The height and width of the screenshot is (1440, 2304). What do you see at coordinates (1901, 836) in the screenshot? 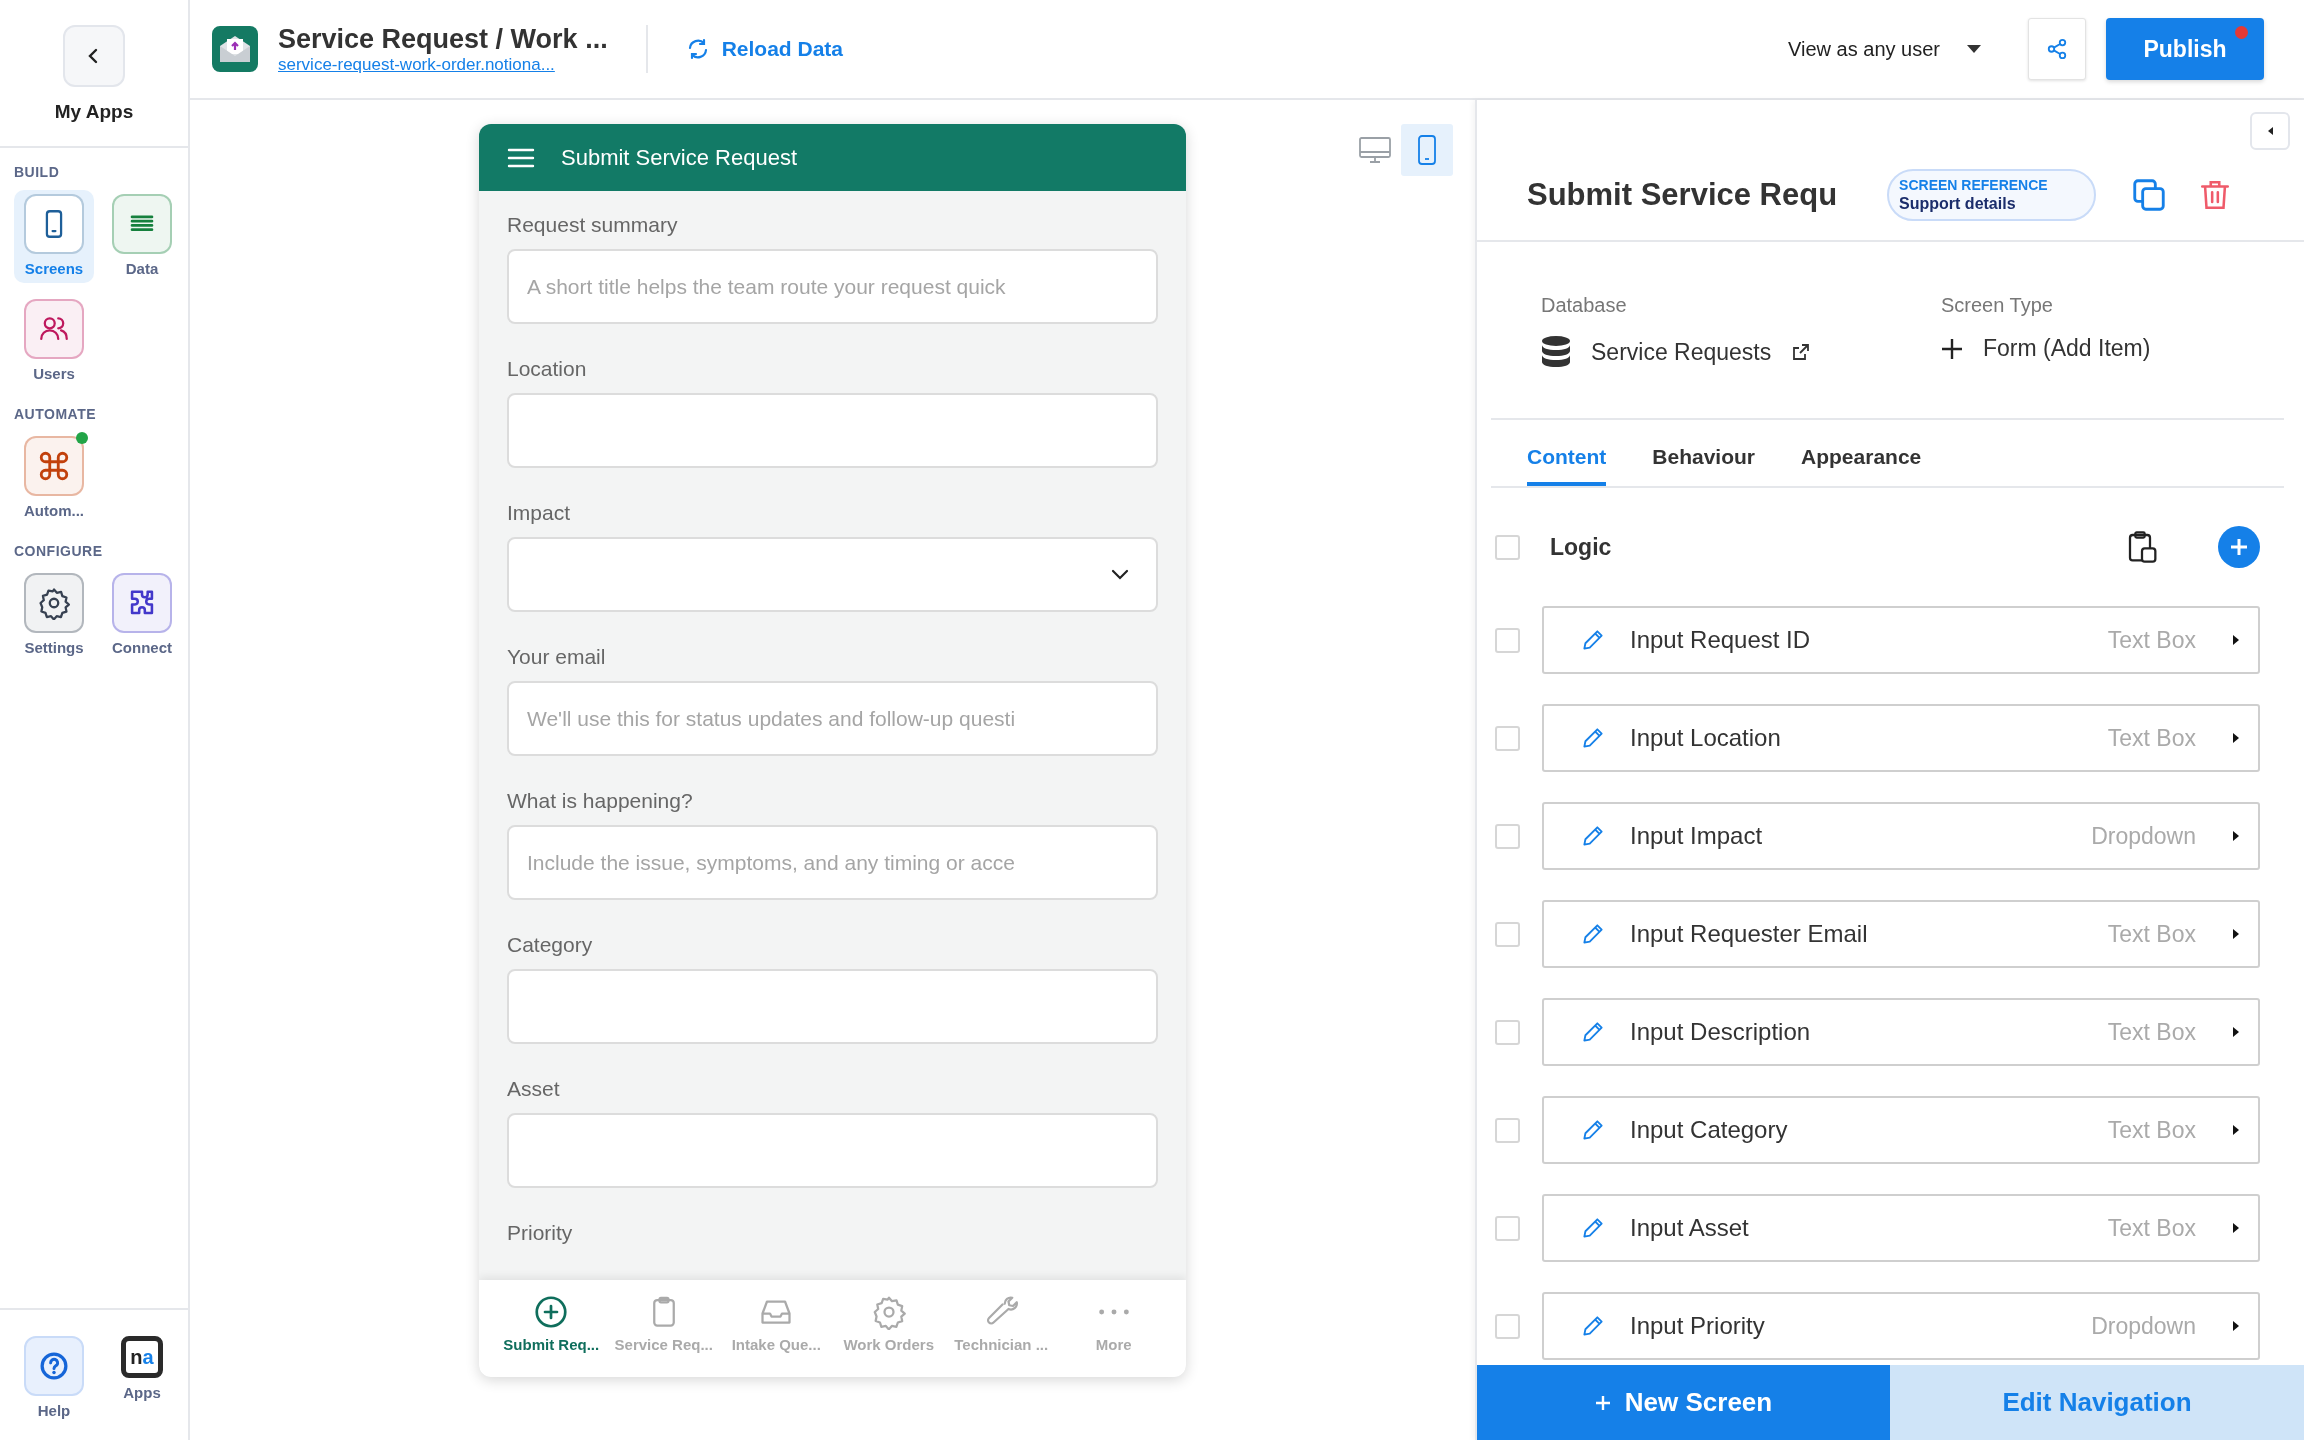
I see `component-item: Input Impact Dropdown` at bounding box center [1901, 836].